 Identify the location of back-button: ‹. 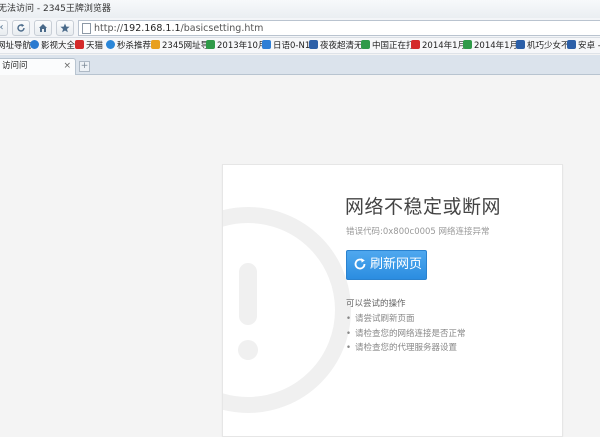
(4, 28).